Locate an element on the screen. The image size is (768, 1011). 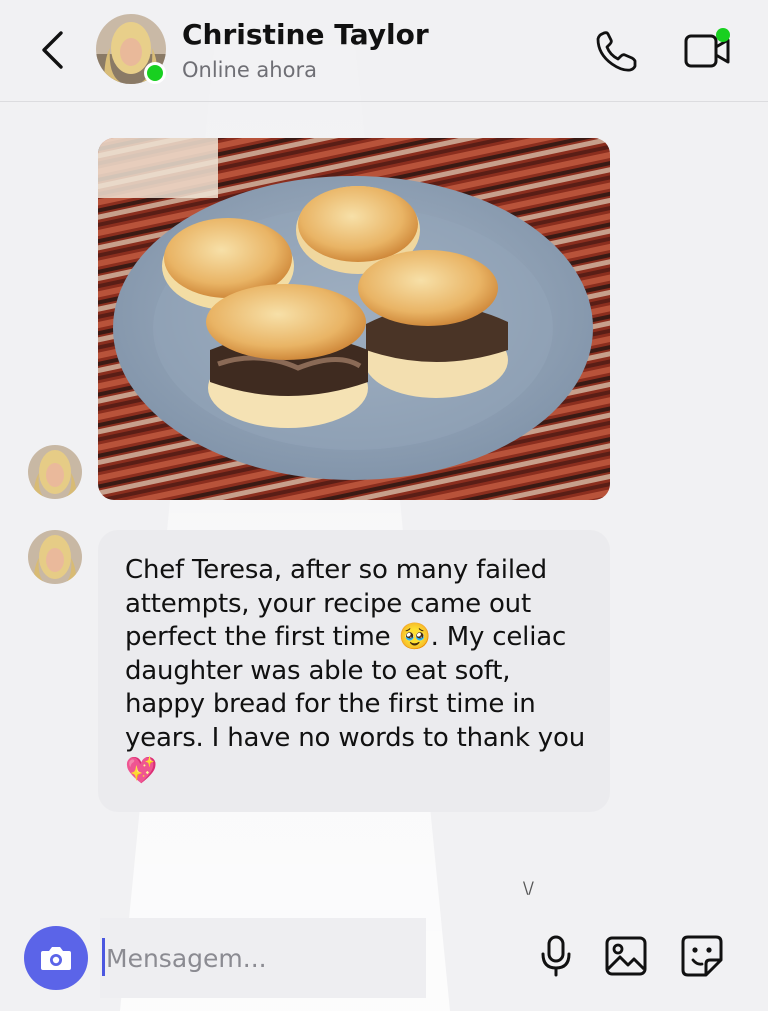
chat-header: Christine Taylor Online ahora is located at coordinates (384, 51).